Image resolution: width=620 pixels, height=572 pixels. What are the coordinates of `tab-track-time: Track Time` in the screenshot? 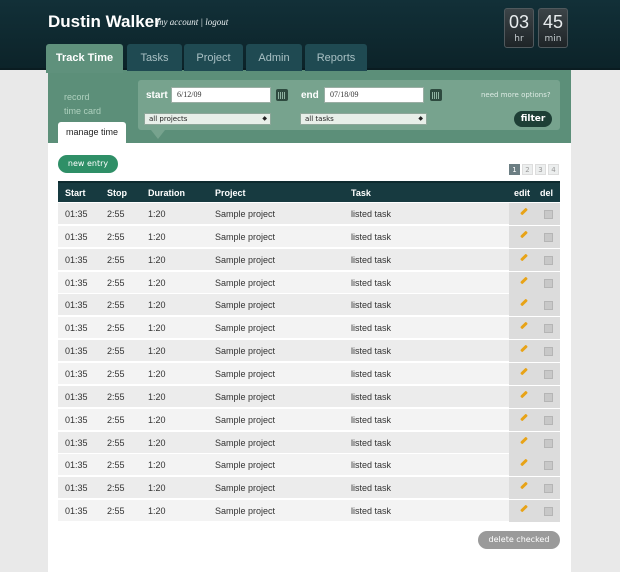 It's located at (84, 58).